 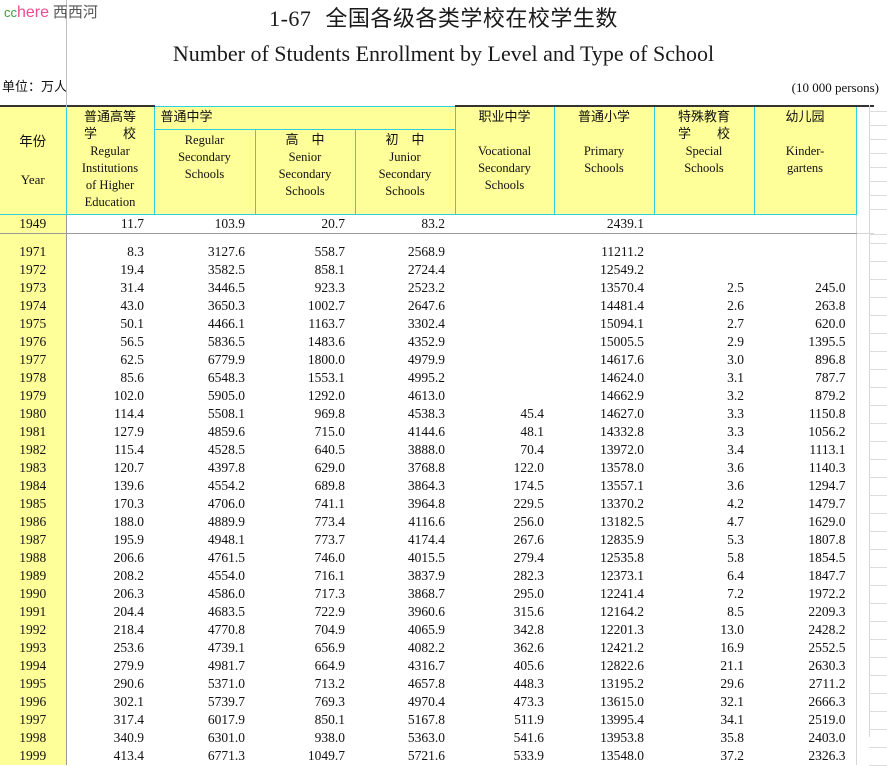 I want to click on cell-value: 2428.2, so click(x=805, y=630).